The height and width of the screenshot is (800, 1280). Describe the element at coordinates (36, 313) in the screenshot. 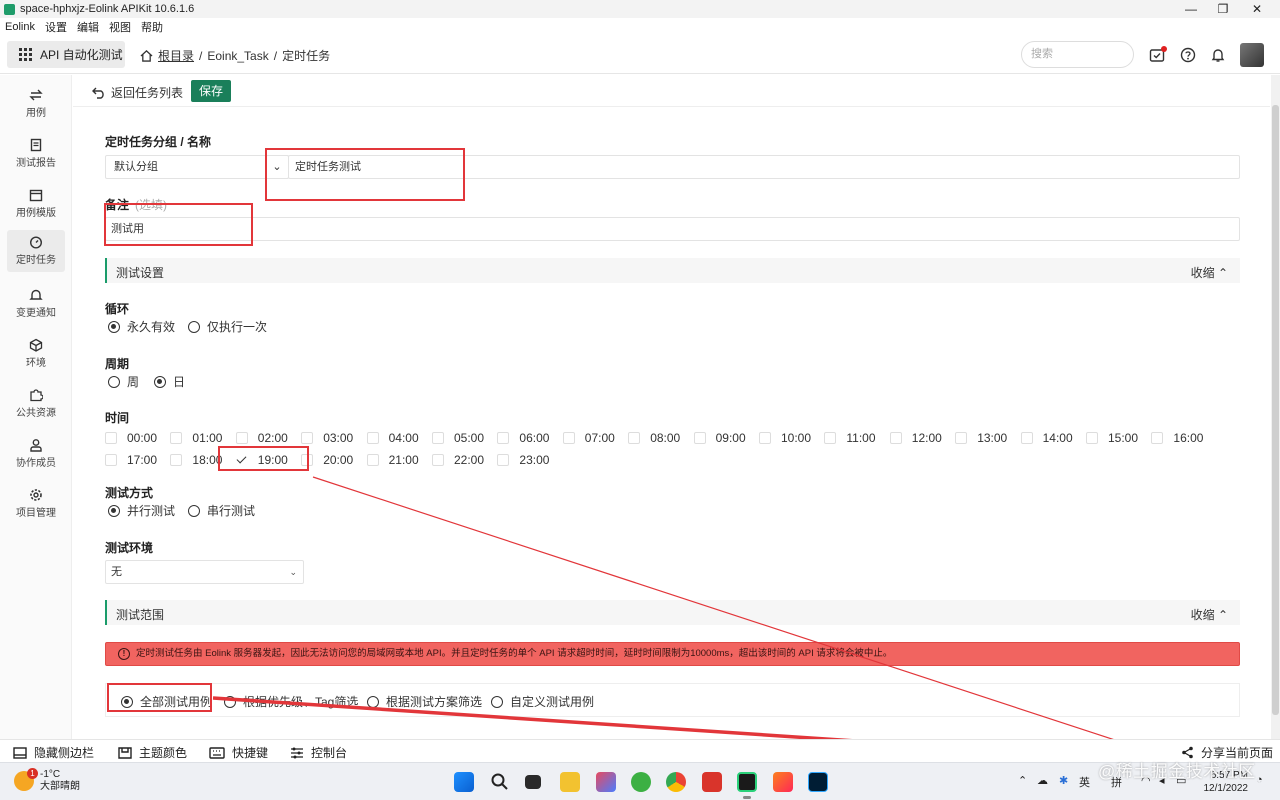

I see `sidebar-item-label: 变更通知` at that location.